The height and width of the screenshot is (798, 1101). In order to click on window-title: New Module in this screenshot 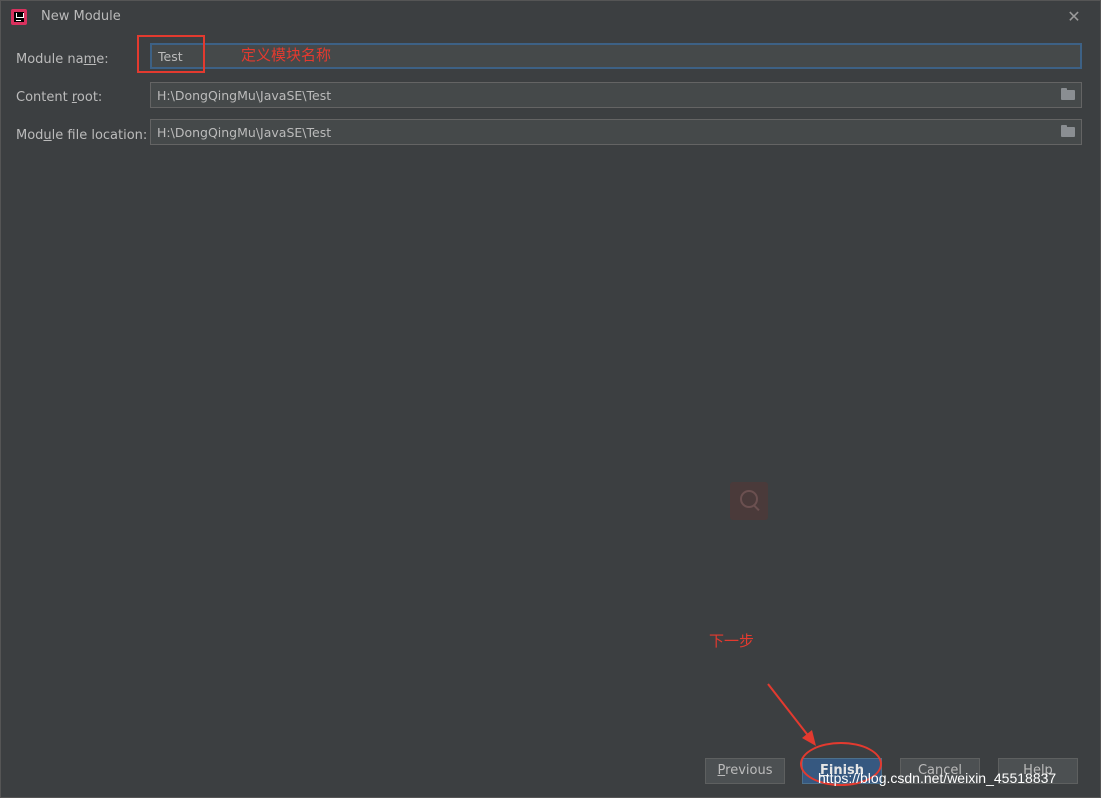, I will do `click(81, 16)`.